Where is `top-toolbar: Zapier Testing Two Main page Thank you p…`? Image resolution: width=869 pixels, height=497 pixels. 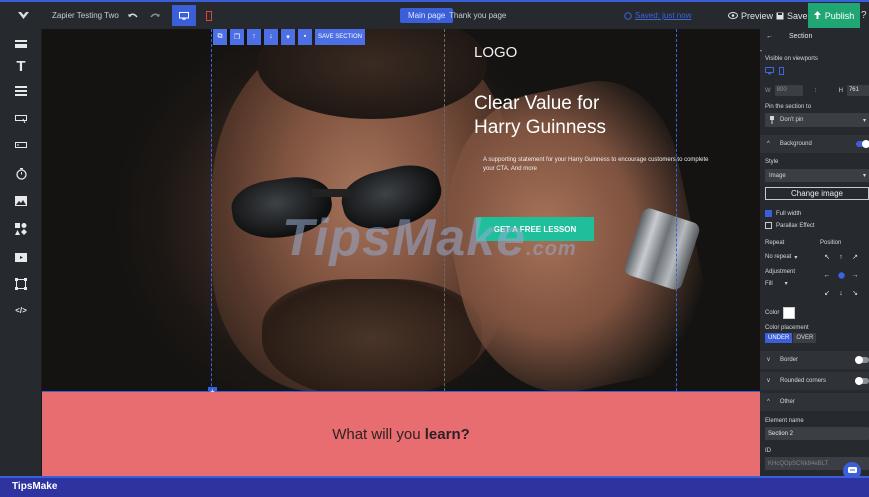
top-toolbar: Zapier Testing Two Main page Thank you p… is located at coordinates (434, 14).